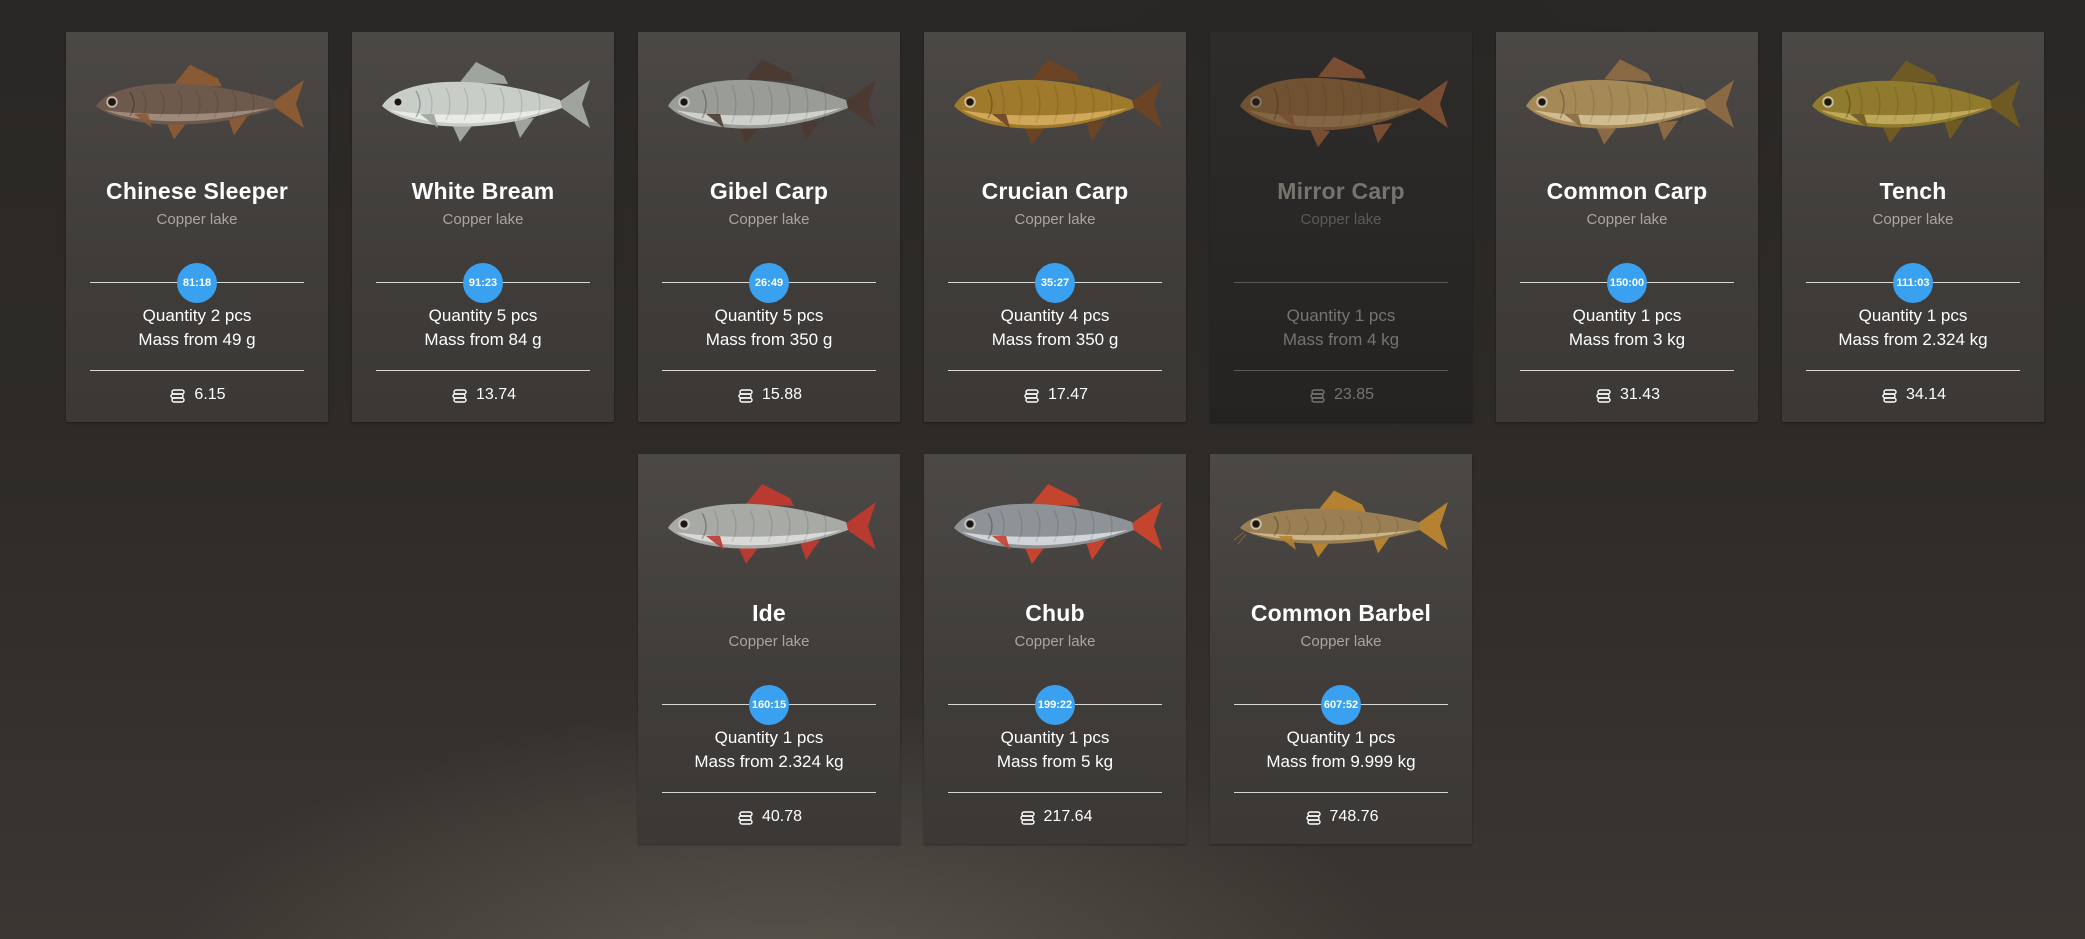  What do you see at coordinates (197, 191) in the screenshot?
I see `fish-name: Chinese Sleeper` at bounding box center [197, 191].